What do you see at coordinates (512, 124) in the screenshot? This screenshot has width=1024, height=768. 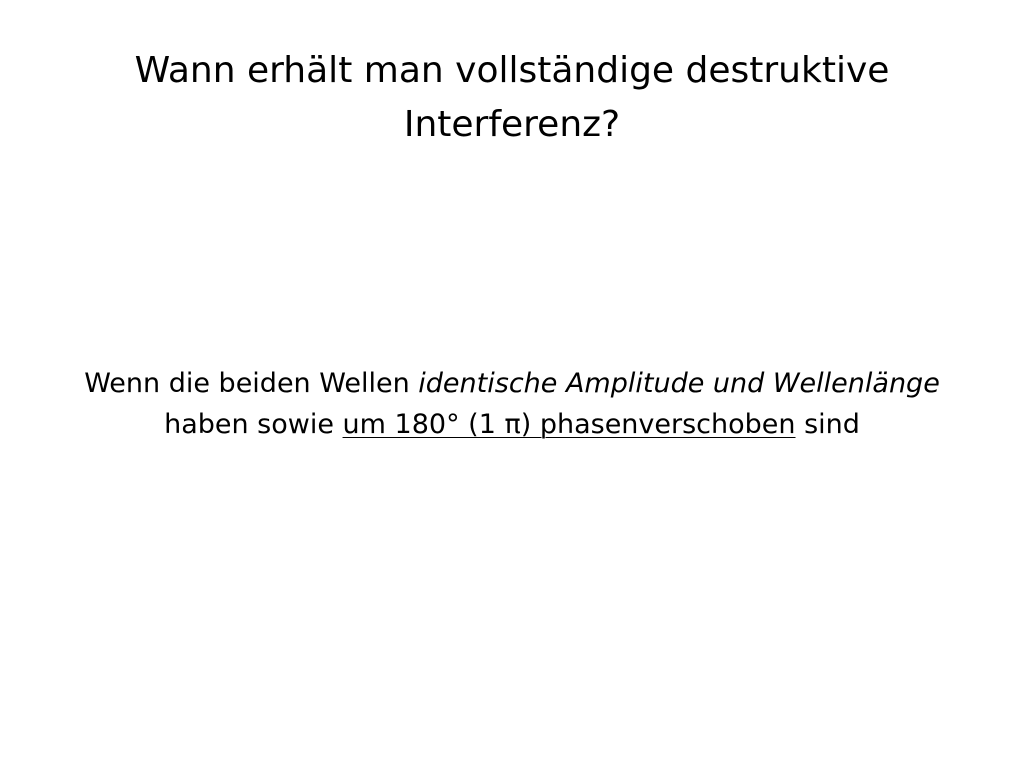 I see `slide-title-line-2: Interferenz?` at bounding box center [512, 124].